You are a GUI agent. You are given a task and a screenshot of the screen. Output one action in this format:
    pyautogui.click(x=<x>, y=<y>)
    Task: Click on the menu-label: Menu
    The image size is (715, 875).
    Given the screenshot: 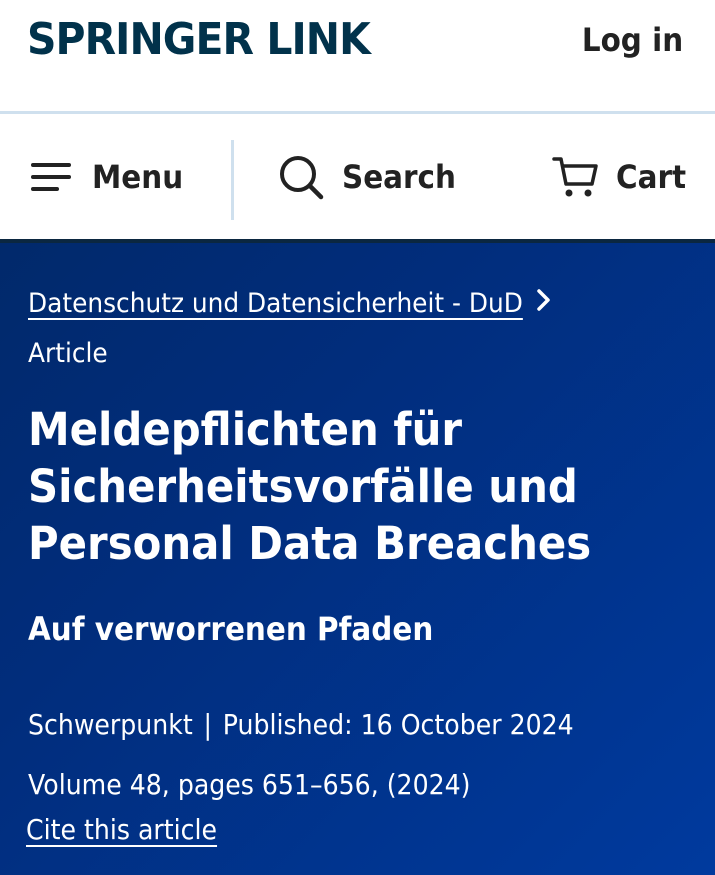 What is the action you would take?
    pyautogui.click(x=138, y=176)
    